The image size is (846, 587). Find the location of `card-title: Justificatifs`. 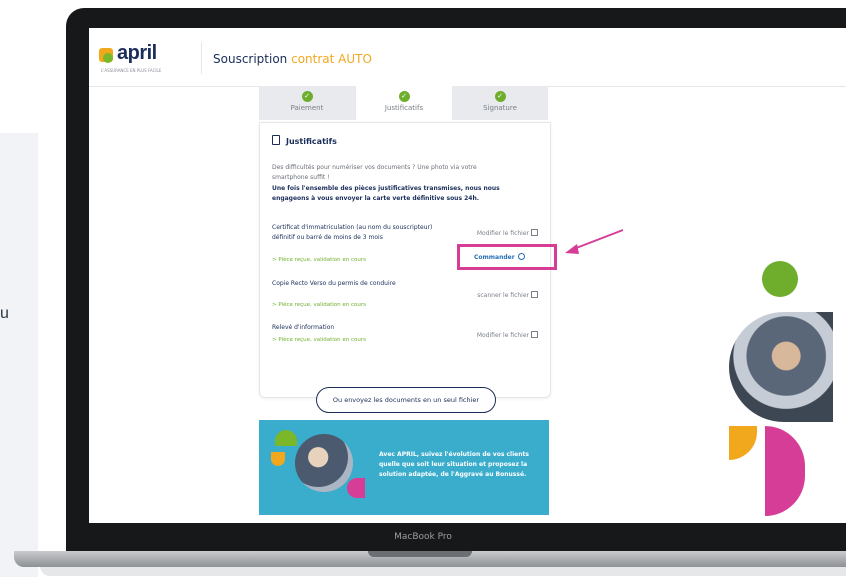

card-title: Justificatifs is located at coordinates (304, 140).